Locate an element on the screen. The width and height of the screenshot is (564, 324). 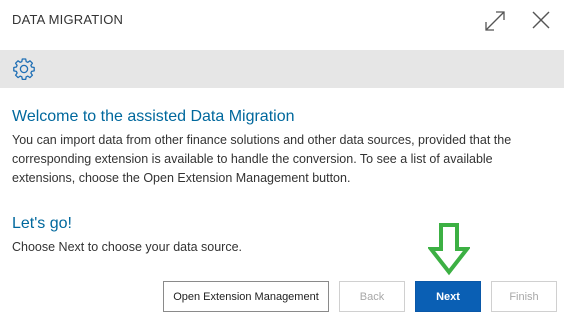
back-button: Back is located at coordinates (372, 296).